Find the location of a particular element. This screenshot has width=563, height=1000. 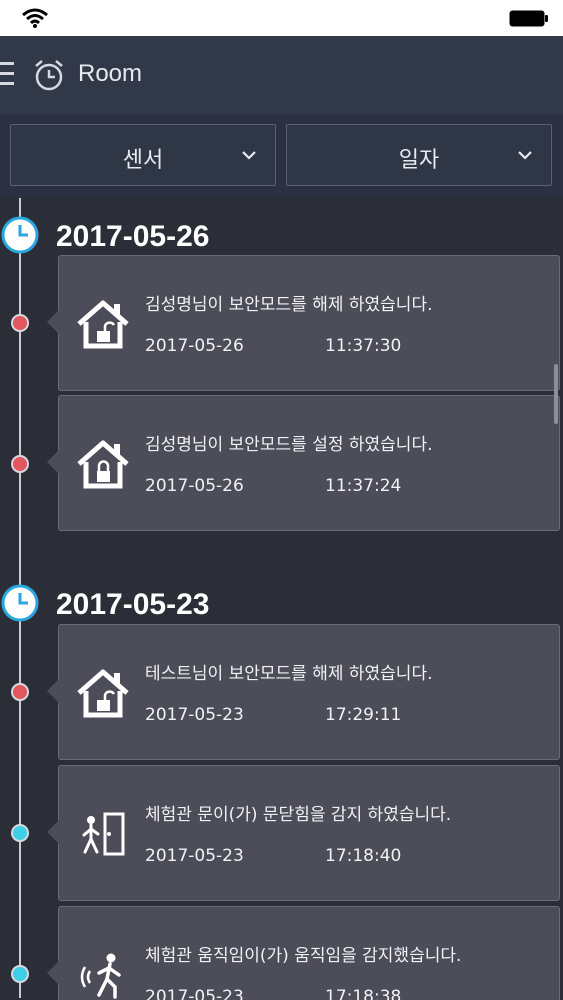

event-message: 김성명님이 보안모드를 설정 하였습니다. is located at coordinates (289, 445).